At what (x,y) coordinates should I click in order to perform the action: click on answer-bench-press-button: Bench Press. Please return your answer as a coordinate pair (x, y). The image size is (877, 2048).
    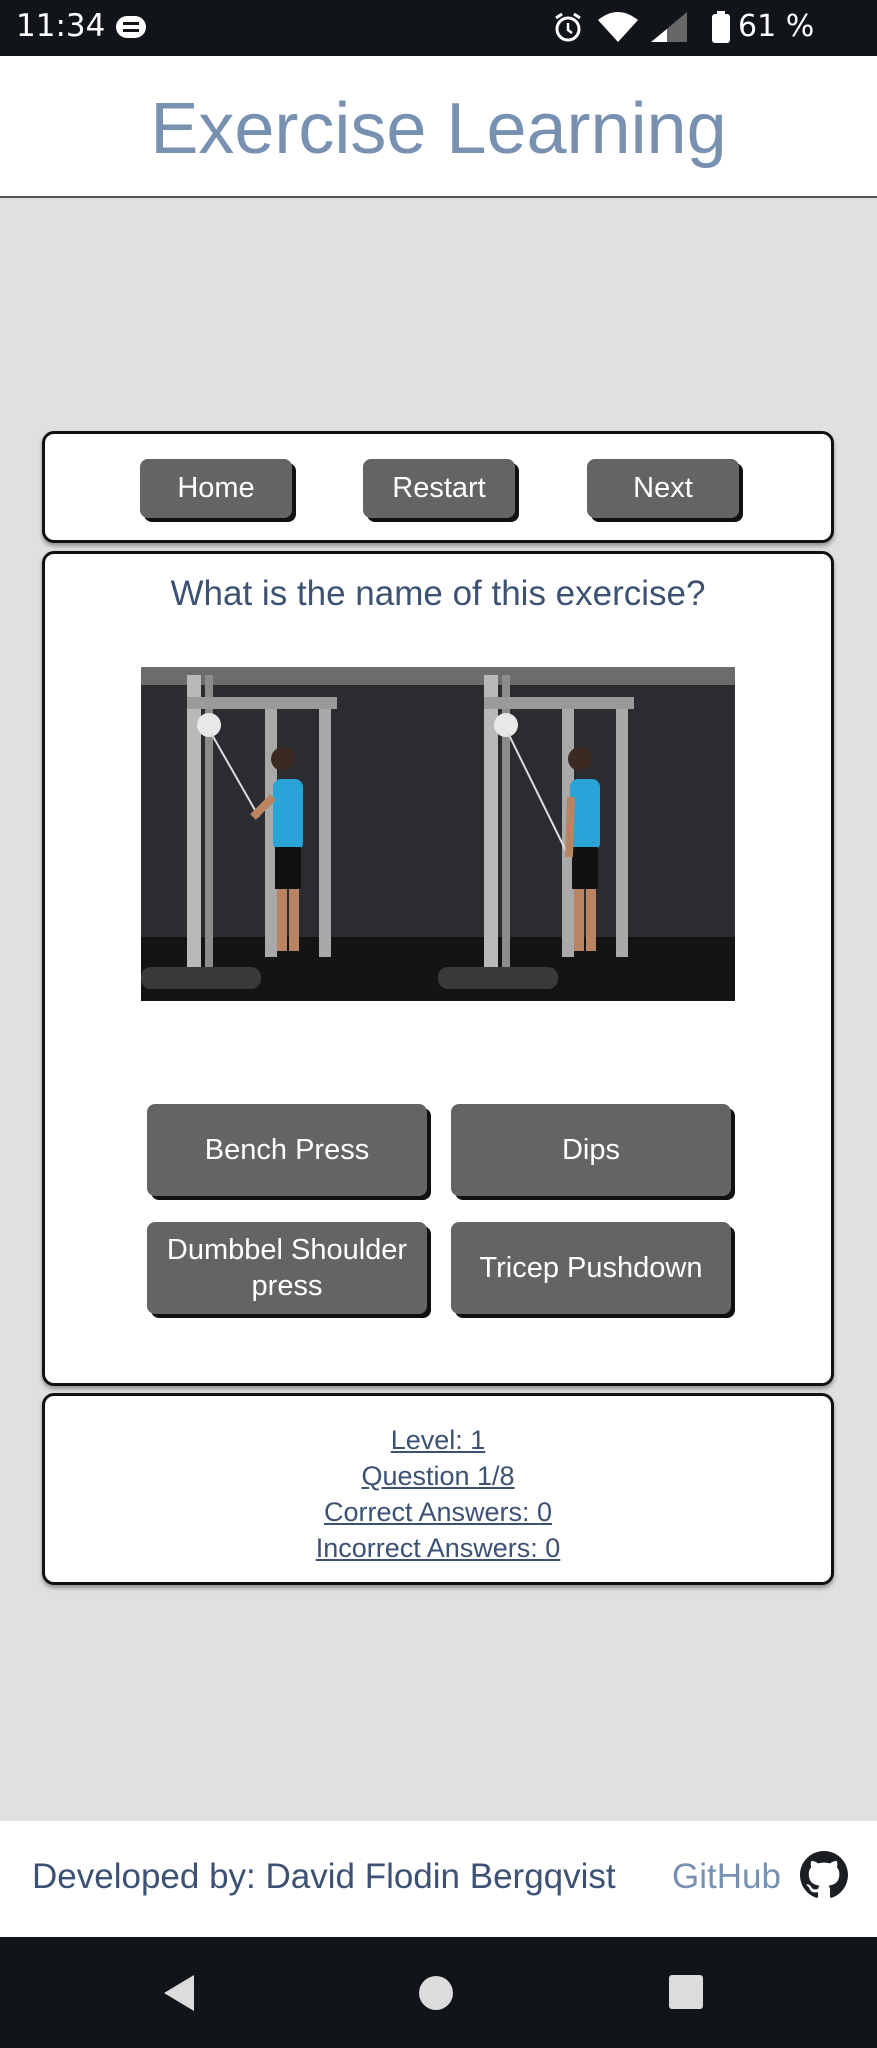
    Looking at the image, I should click on (287, 1150).